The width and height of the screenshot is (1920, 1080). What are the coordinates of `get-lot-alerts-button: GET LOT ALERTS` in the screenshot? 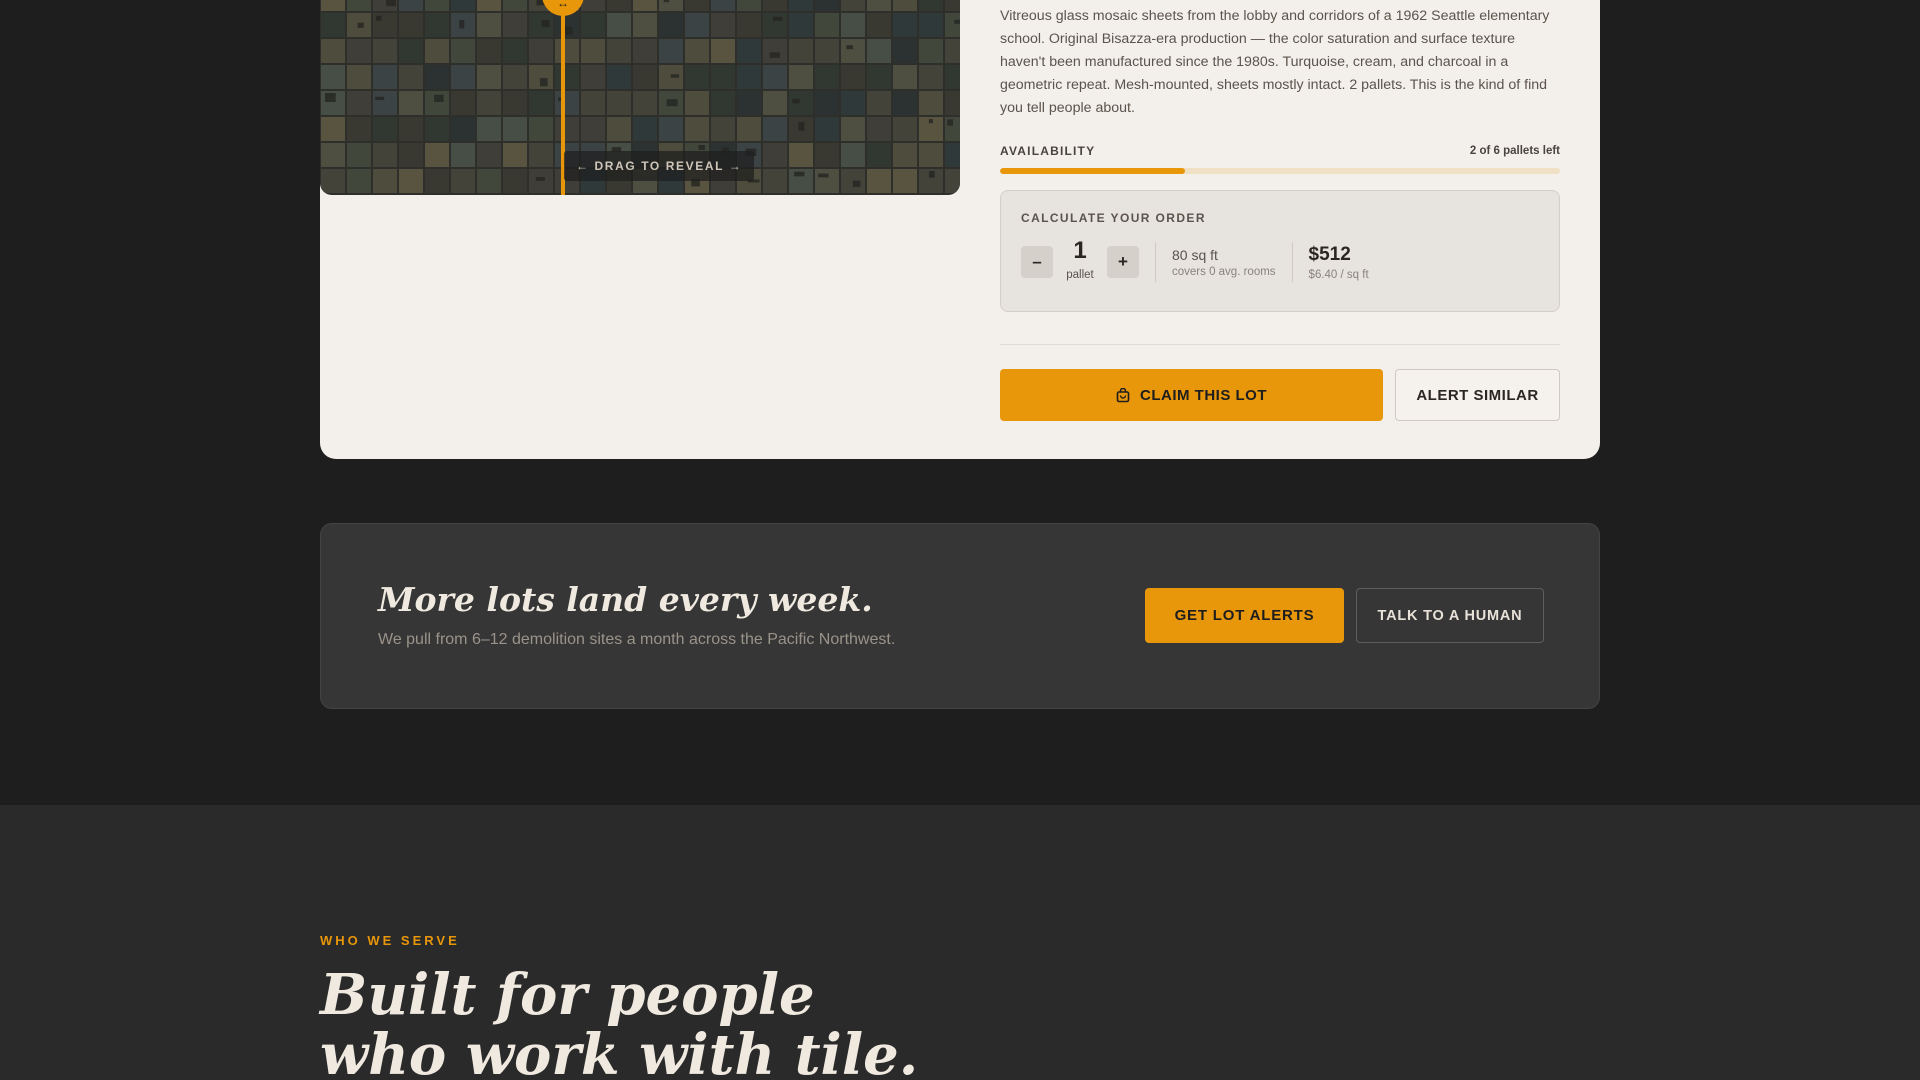 It's located at (1244, 615).